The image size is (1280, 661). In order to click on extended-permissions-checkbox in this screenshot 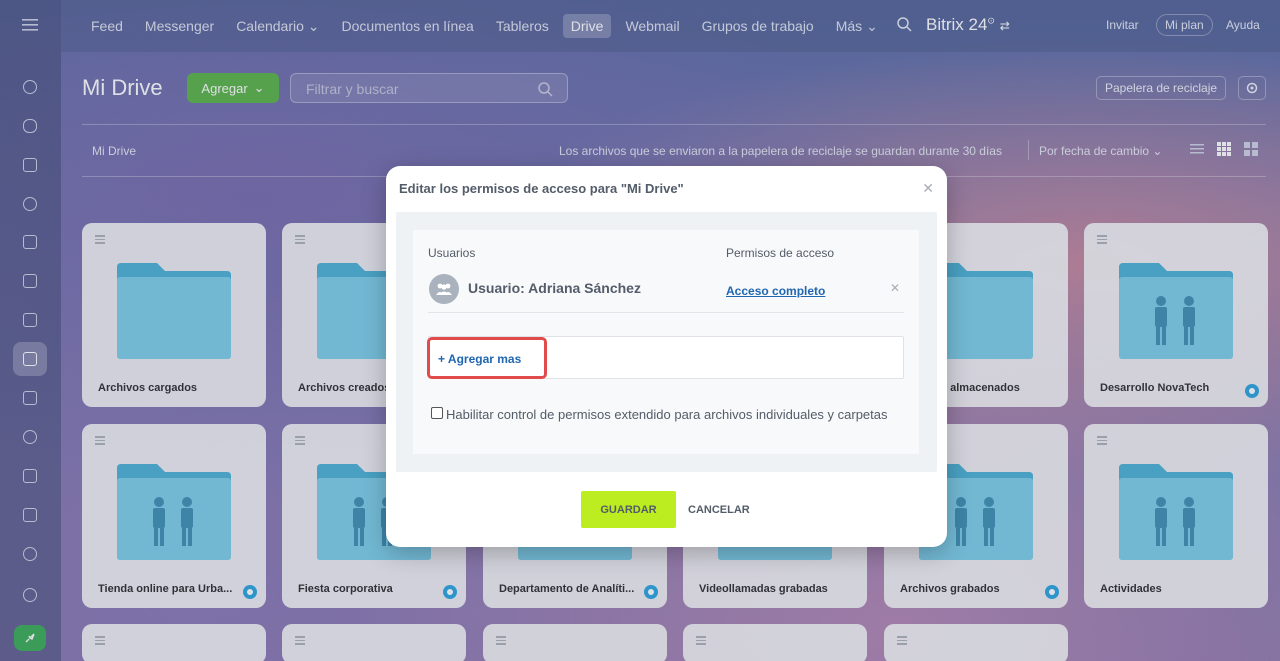, I will do `click(437, 413)`.